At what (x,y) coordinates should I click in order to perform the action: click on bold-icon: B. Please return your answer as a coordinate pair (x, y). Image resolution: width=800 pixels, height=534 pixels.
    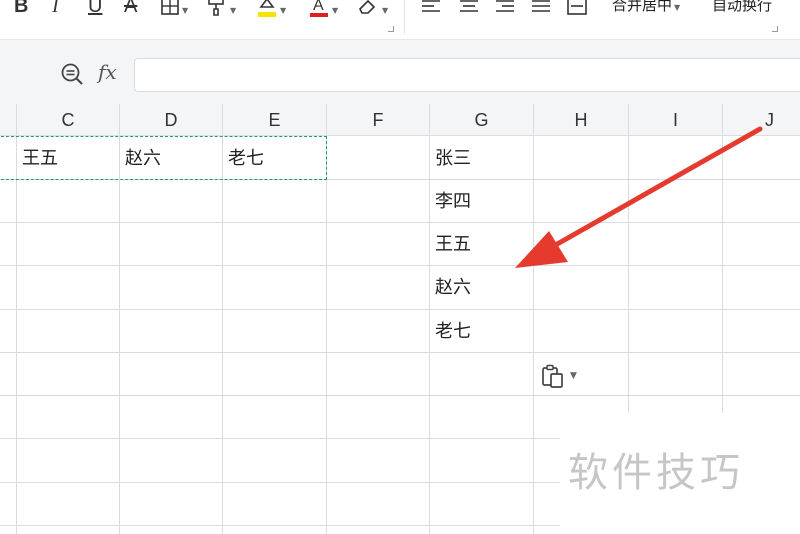
    Looking at the image, I should click on (21, 8).